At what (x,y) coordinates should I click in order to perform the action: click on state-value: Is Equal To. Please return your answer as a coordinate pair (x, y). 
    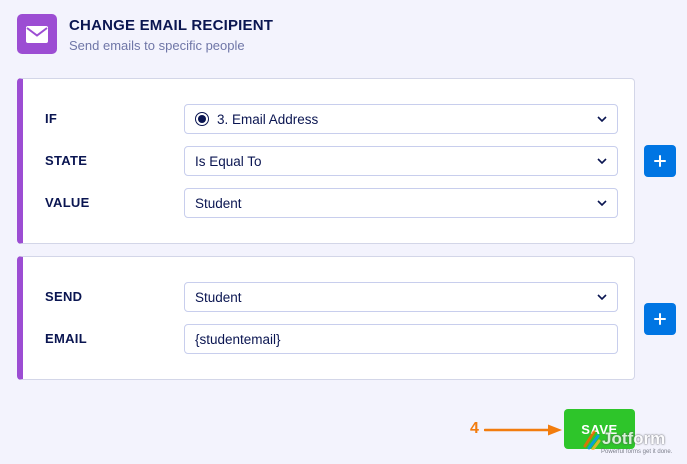
    Looking at the image, I should click on (228, 161).